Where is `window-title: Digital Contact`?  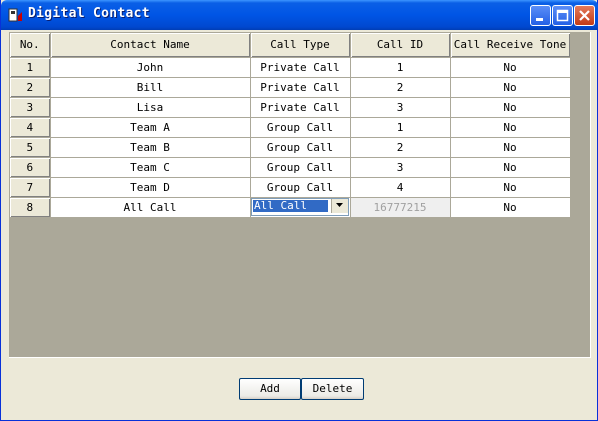 window-title: Digital Contact is located at coordinates (89, 13).